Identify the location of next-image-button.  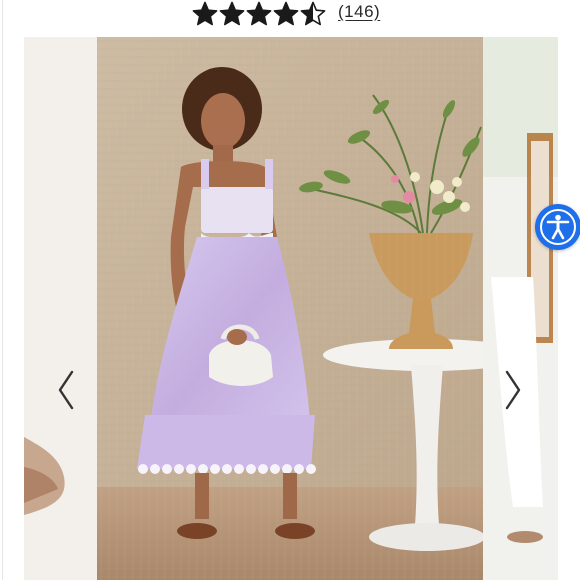
(513, 390).